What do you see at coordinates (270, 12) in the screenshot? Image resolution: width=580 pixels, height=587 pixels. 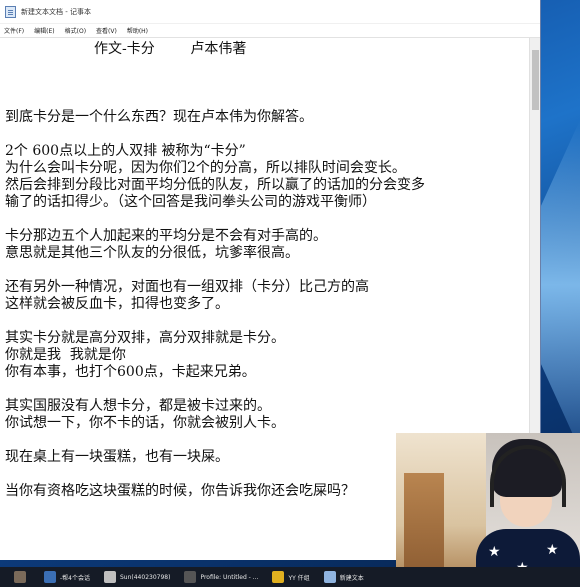 I see `title-bar: 新建文本文档 - 记事本` at bounding box center [270, 12].